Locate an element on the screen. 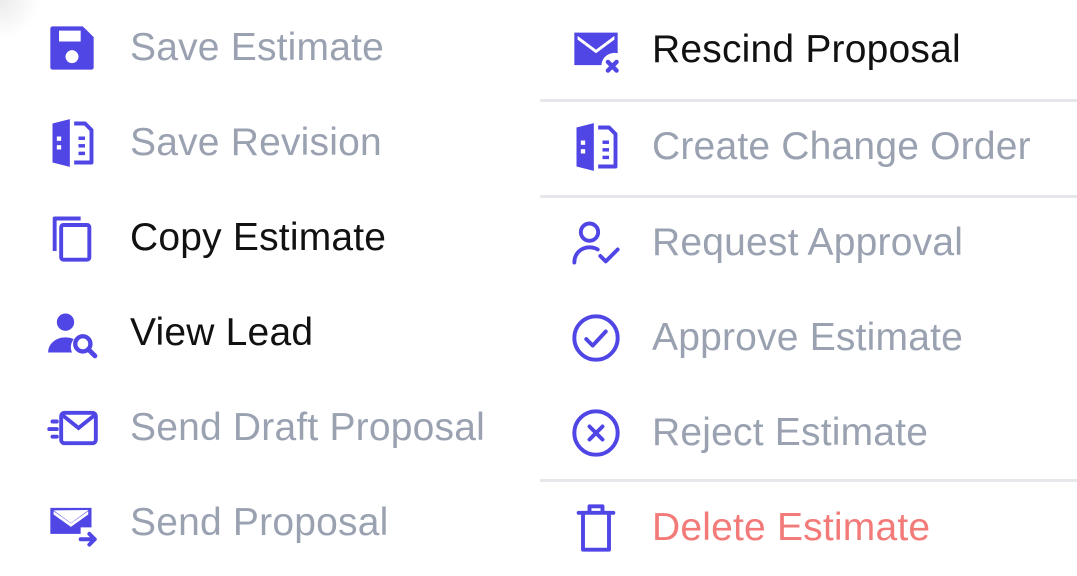  menu-item-label: Send Proposal is located at coordinates (259, 522).